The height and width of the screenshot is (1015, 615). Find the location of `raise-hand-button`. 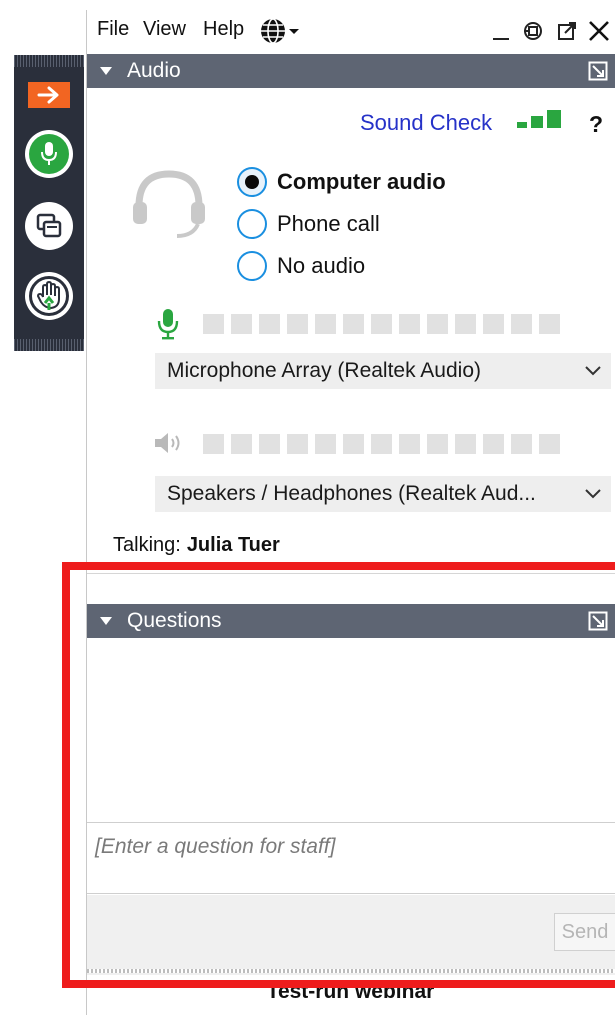

raise-hand-button is located at coordinates (49, 296).